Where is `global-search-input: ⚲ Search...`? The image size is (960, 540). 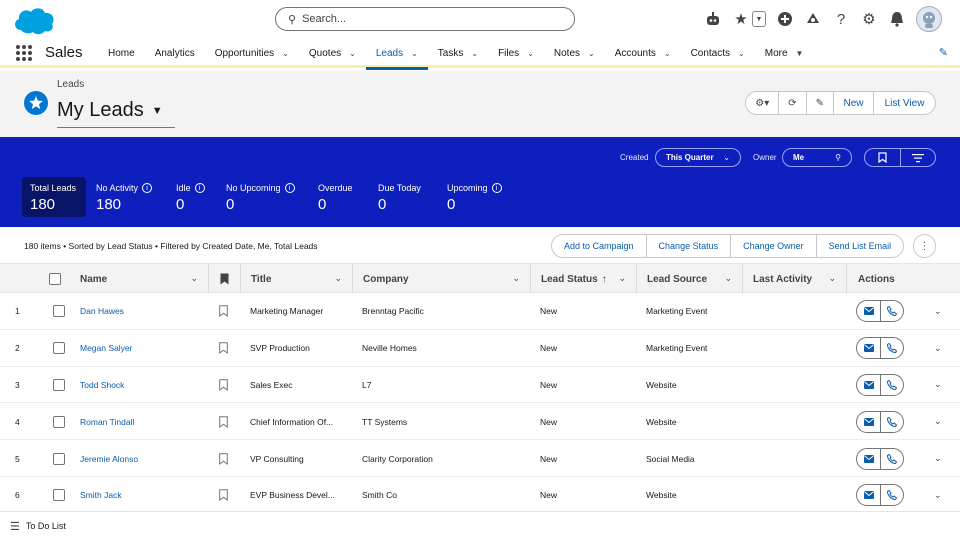 global-search-input: ⚲ Search... is located at coordinates (425, 19).